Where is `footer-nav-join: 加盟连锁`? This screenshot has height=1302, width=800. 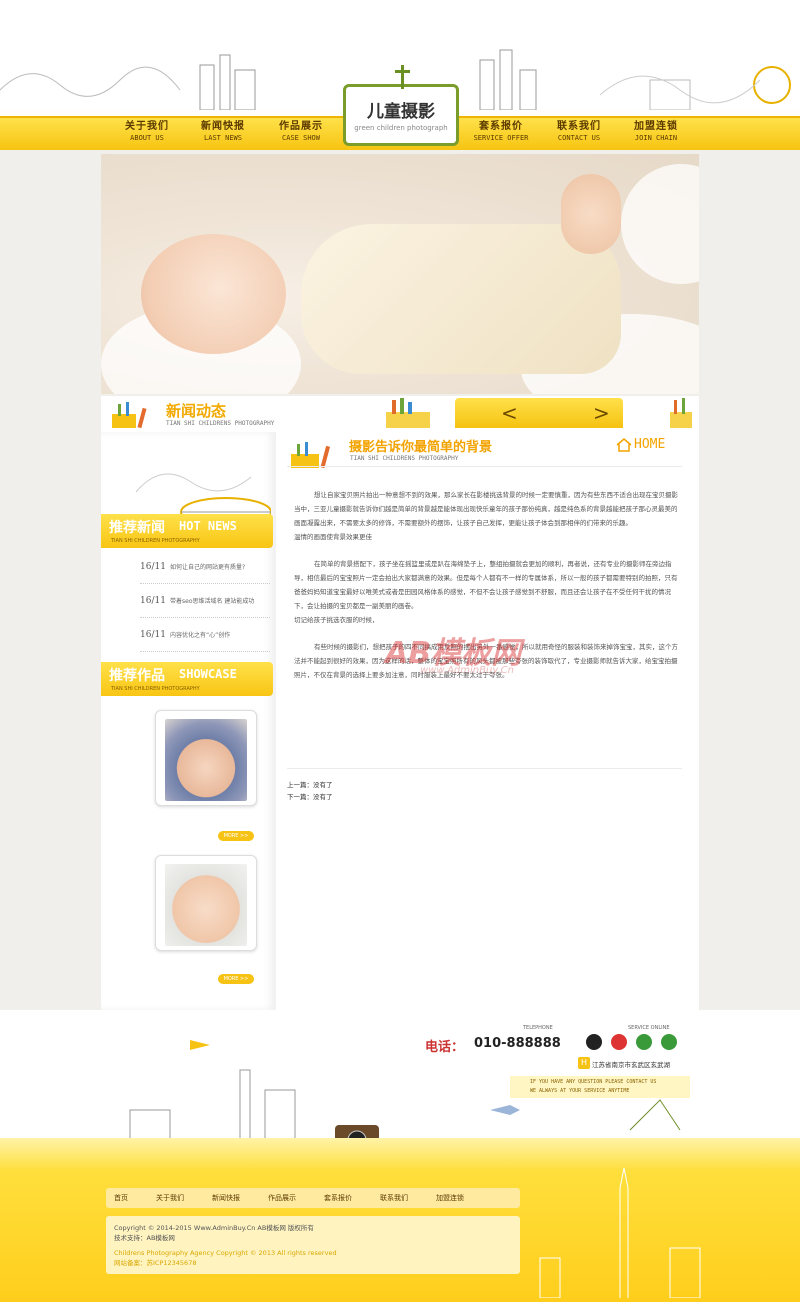
footer-nav-join: 加盟连锁 is located at coordinates (450, 1198).